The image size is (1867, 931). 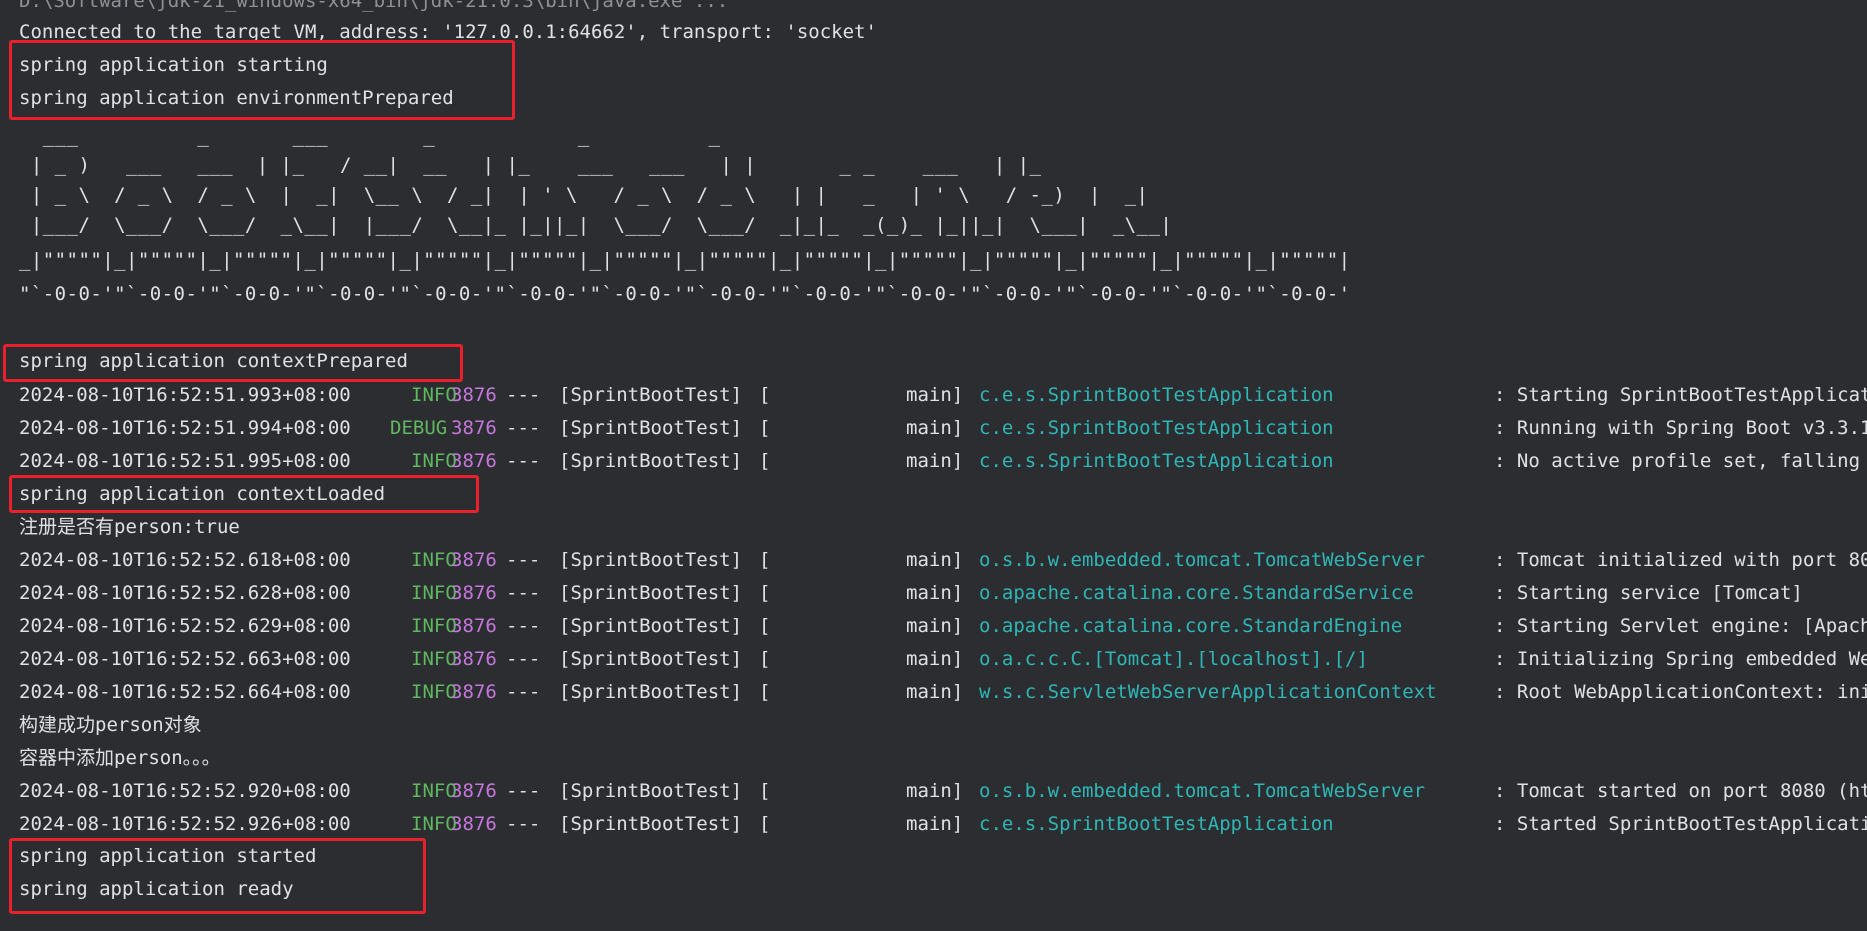 I want to click on log-timestamp: 2024-08-10T16:52:52.618+08:00, so click(x=185, y=560).